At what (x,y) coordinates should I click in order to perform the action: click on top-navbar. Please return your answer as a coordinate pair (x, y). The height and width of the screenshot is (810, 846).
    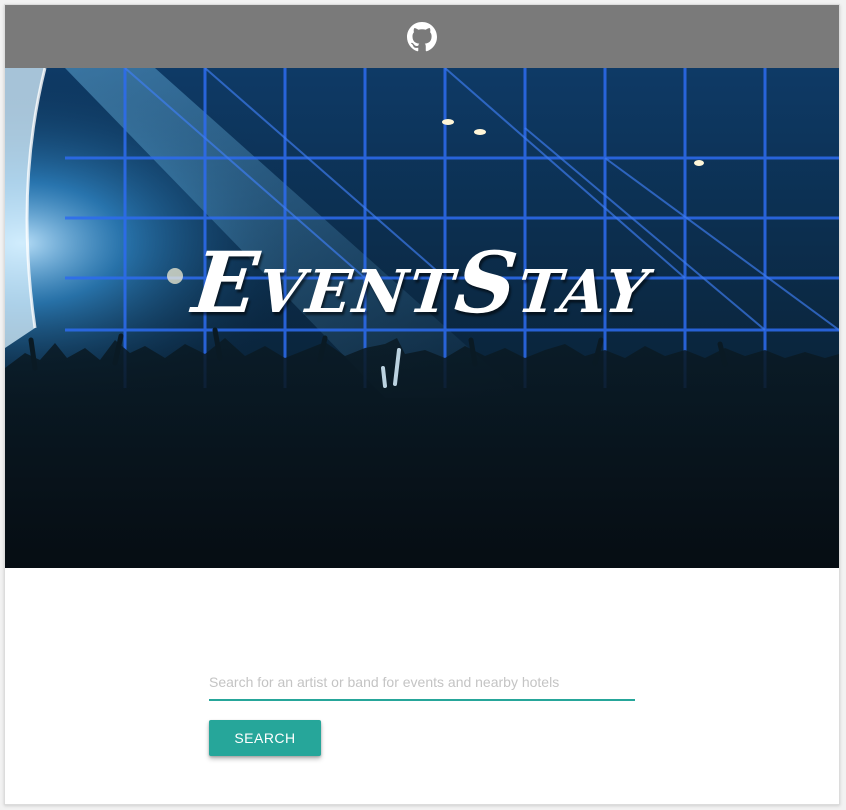
    Looking at the image, I should click on (422, 36).